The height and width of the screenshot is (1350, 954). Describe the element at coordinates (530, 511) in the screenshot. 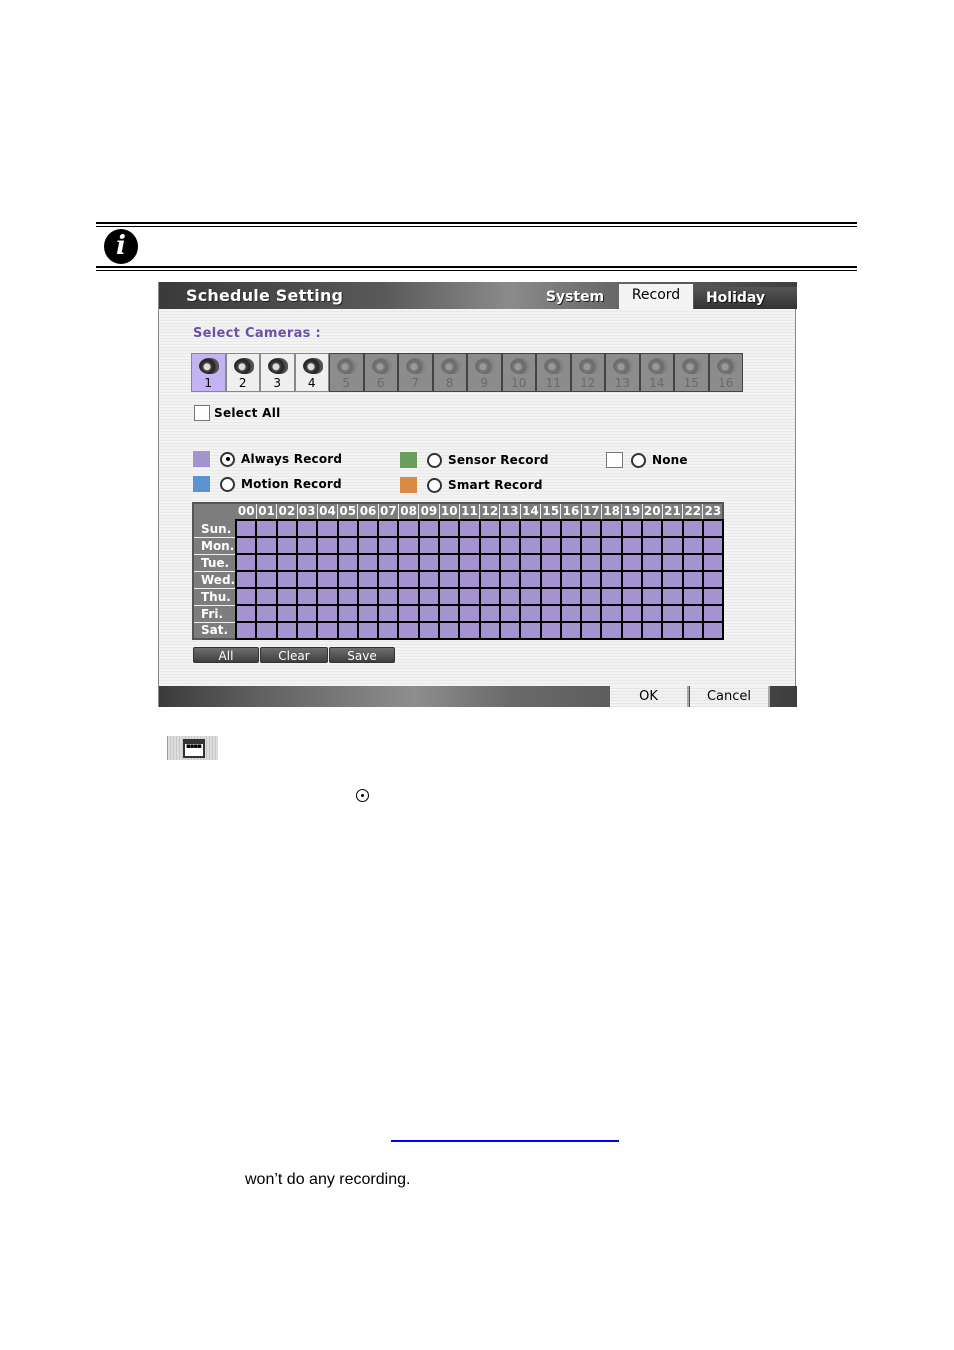

I see `hour-header: 14` at that location.